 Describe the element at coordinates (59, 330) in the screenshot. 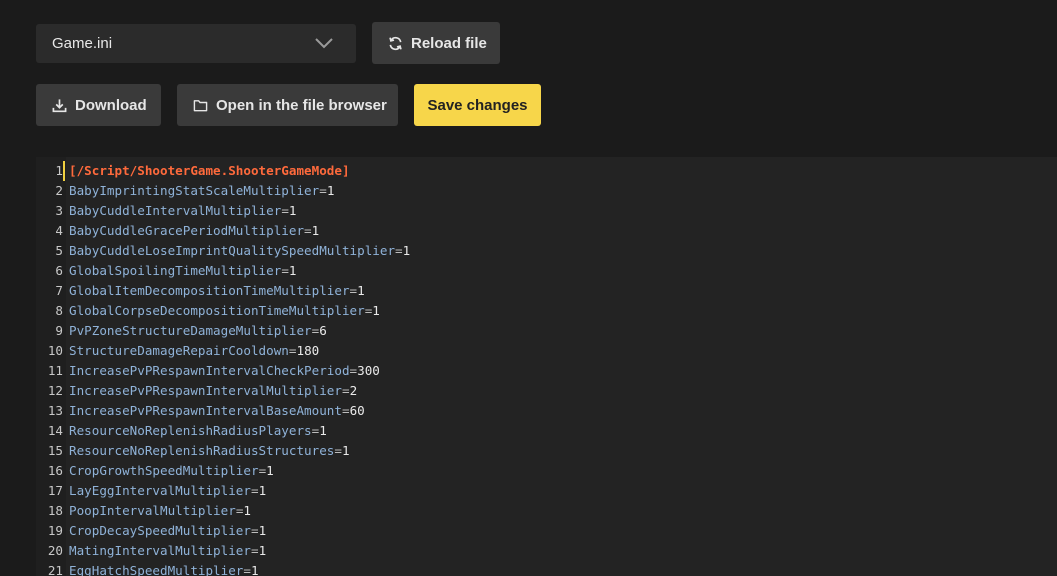

I see `line-number: 9` at that location.